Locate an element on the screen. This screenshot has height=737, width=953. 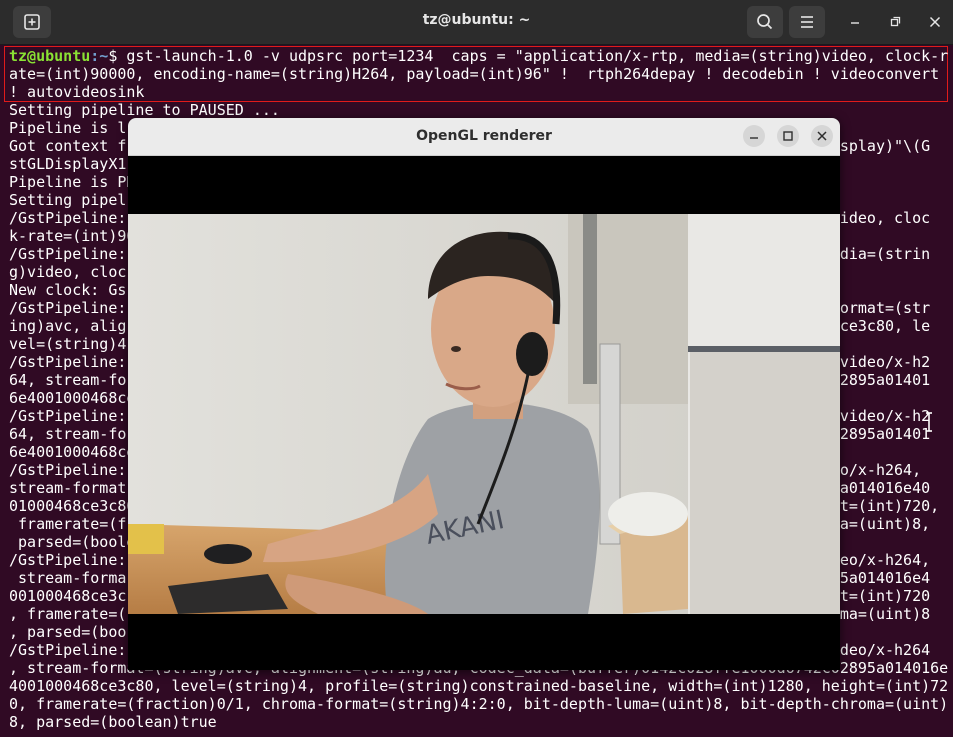
prompt-sign: $ is located at coordinates (117, 56).